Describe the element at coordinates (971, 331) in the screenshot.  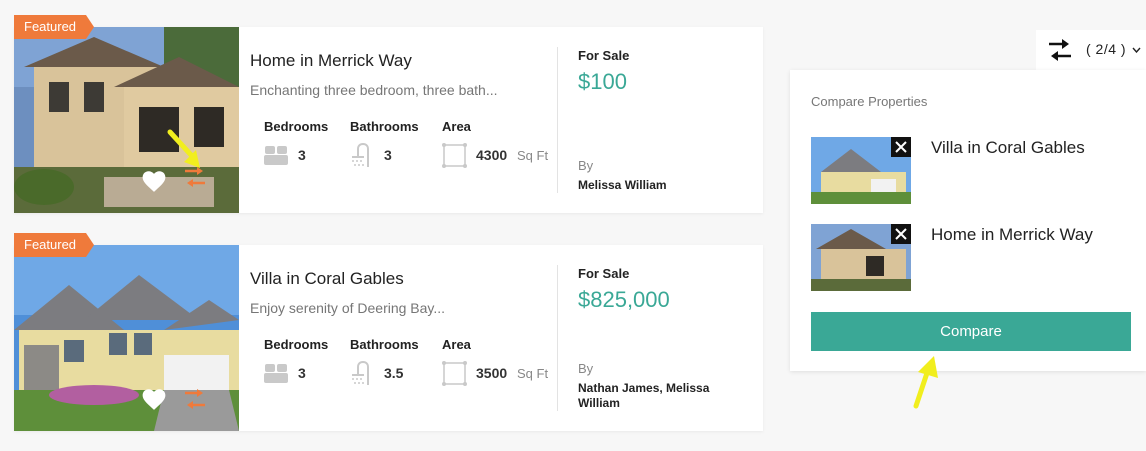
I see `compare-button: Compare` at that location.